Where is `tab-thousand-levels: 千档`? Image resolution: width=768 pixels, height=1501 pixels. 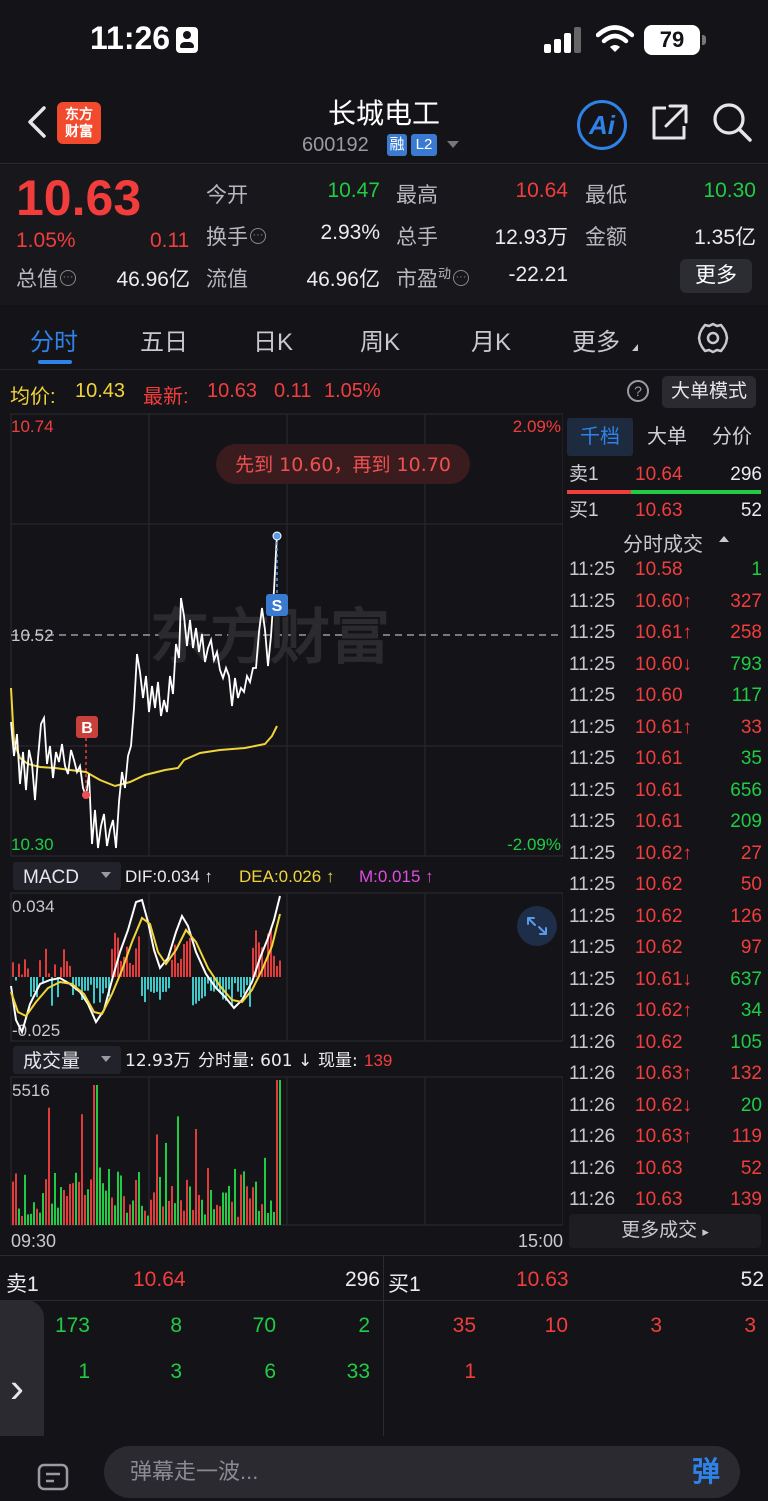
tab-thousand-levels: 千档 is located at coordinates (600, 437).